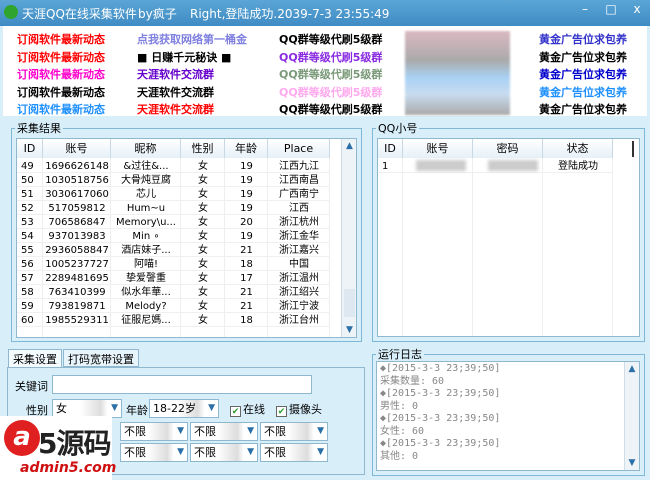  Describe the element at coordinates (173, 292) in the screenshot. I see `table-row: 58 763410399 似水年華... 女 21 浙江绍兴` at that location.